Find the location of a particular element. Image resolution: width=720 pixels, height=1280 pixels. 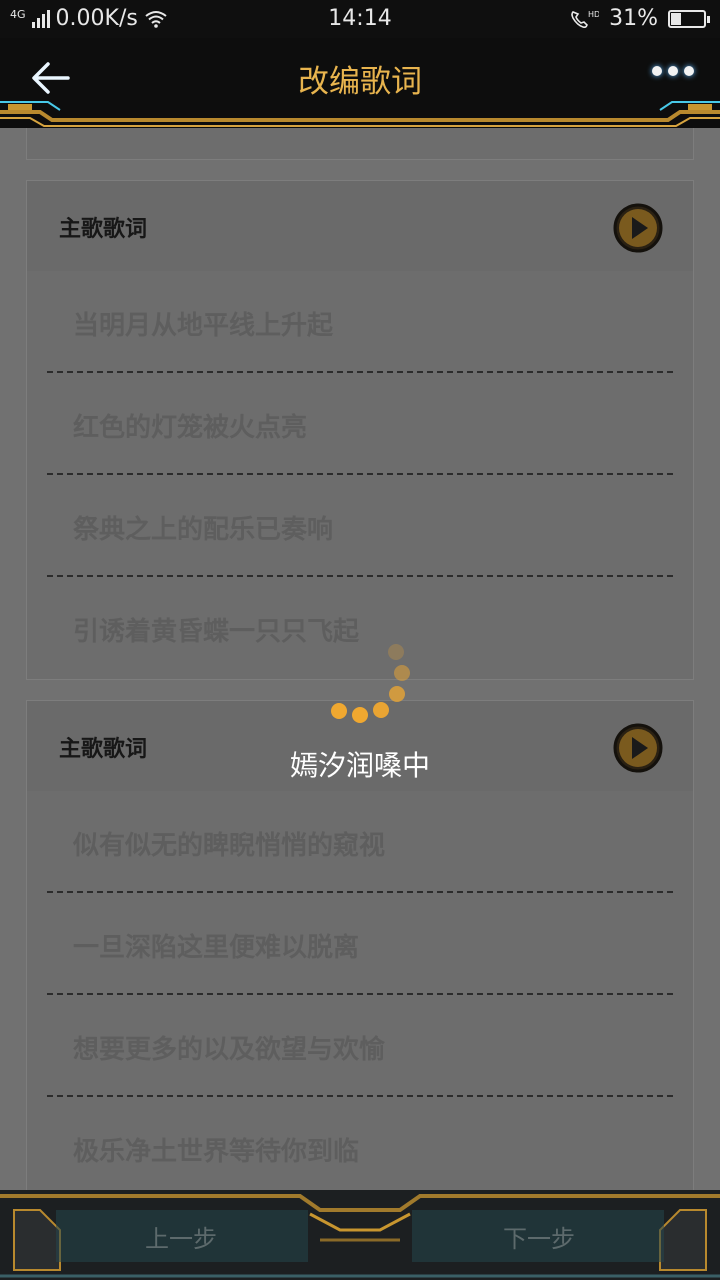

header-decoration is located at coordinates (360, 114).